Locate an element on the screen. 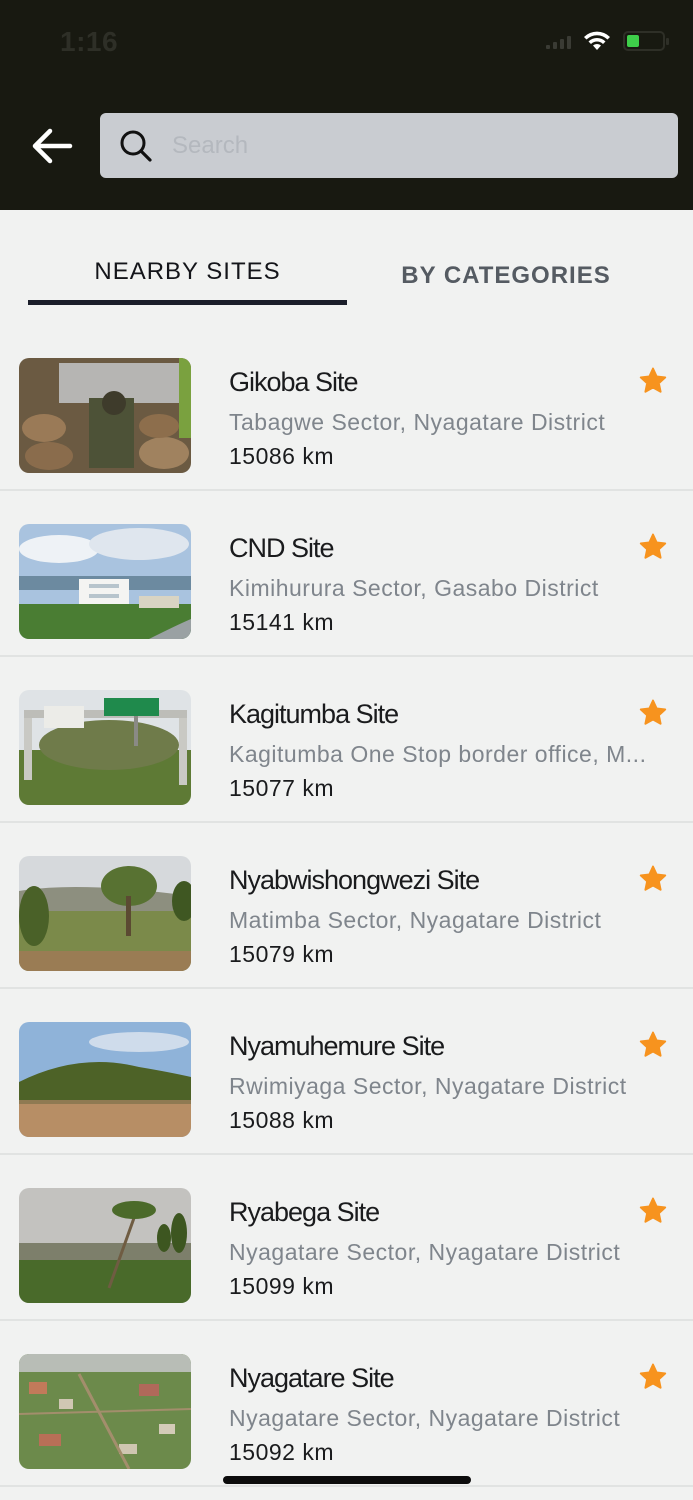 This screenshot has width=693, height=1500. back-button is located at coordinates (52, 146).